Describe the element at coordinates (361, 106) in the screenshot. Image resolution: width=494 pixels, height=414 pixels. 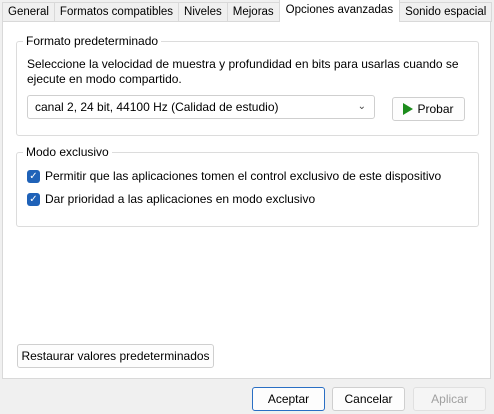
I see `chevron-down-icon: ⌄` at that location.